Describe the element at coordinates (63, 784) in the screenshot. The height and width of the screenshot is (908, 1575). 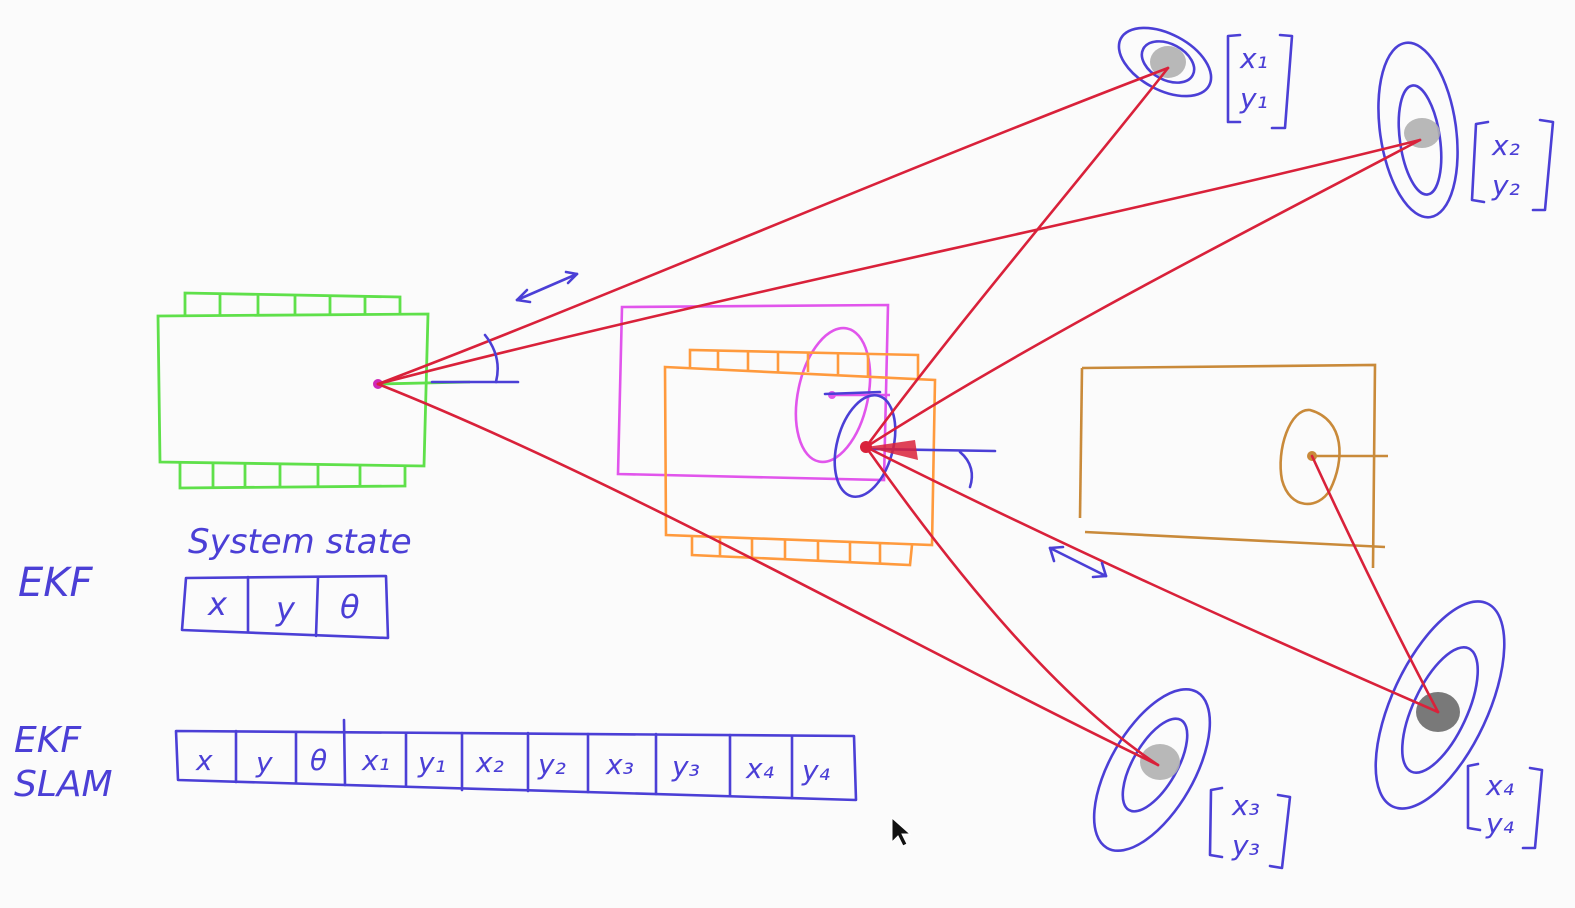
I see `ekf-slam-label-line2: SLAM` at that location.